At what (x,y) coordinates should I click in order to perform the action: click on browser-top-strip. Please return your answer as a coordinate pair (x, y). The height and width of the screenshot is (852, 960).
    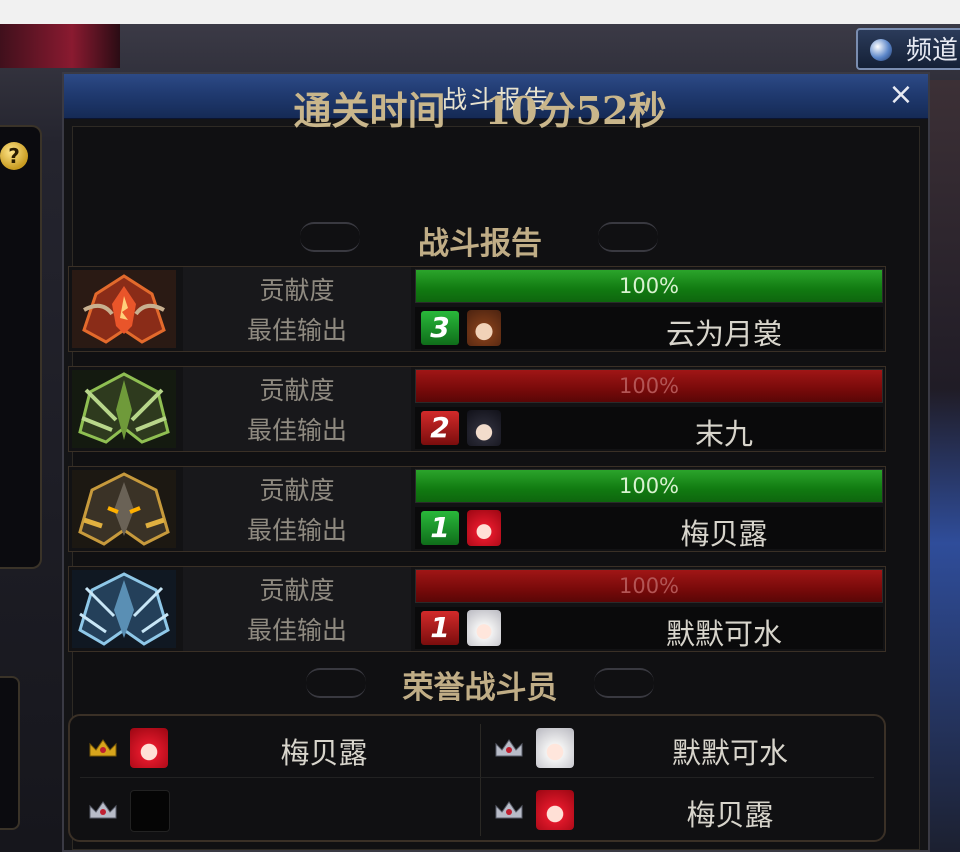
    Looking at the image, I should click on (480, 12).